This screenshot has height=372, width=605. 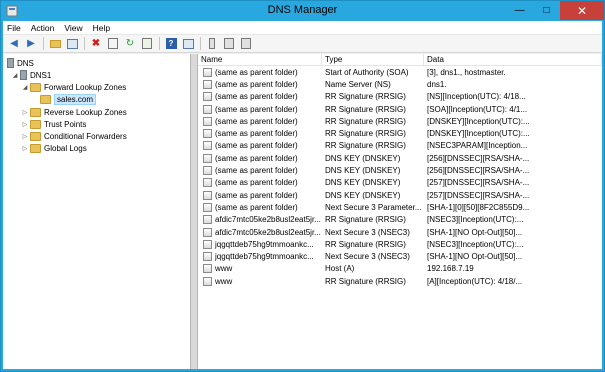 I want to click on tree-label: Global Logs, so click(x=65, y=148).